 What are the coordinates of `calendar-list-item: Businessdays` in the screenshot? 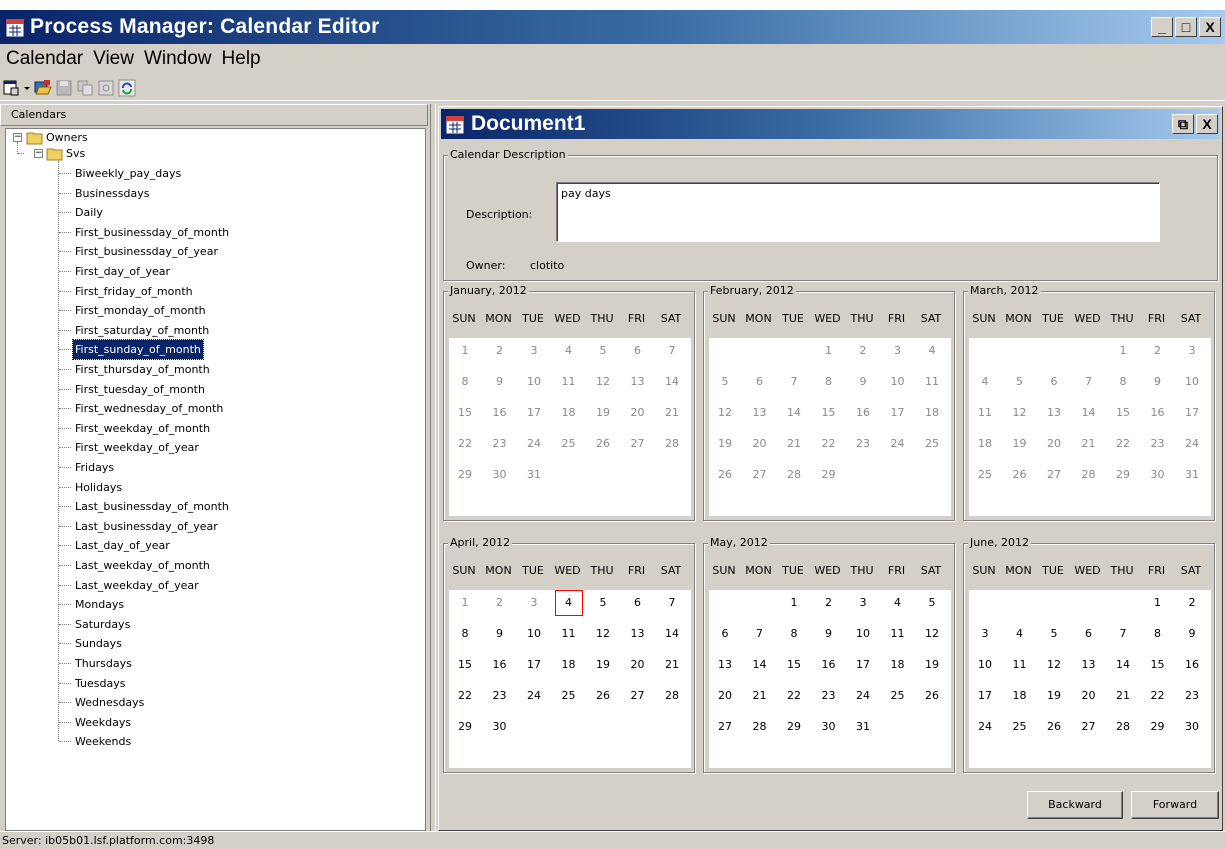 It's located at (112, 194).